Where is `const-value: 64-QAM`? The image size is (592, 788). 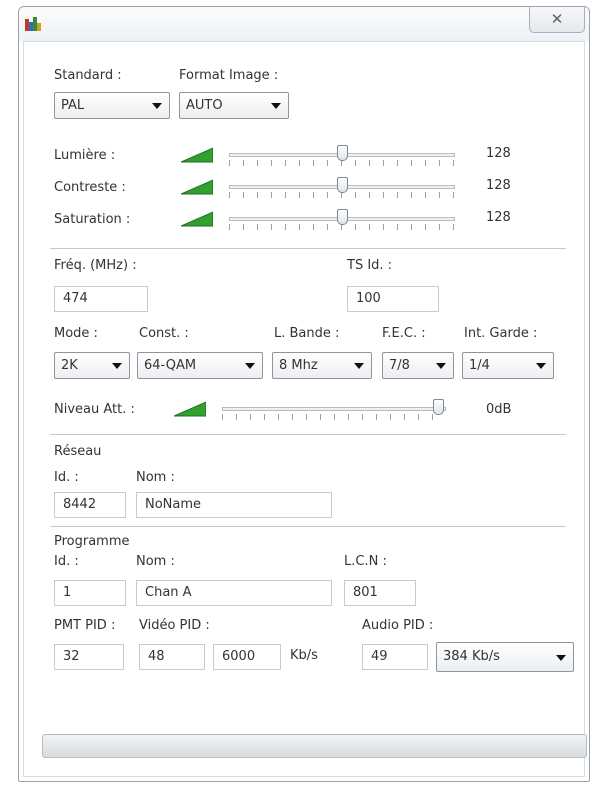 const-value: 64-QAM is located at coordinates (170, 365).